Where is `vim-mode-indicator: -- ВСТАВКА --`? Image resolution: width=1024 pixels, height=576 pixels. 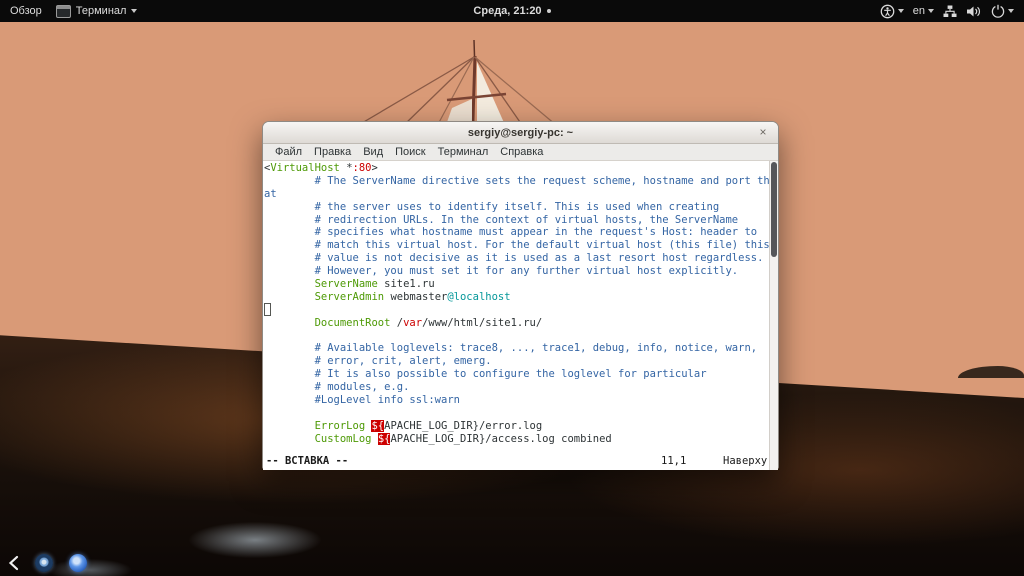
vim-mode-indicator: -- ВСТАВКА -- is located at coordinates (307, 461).